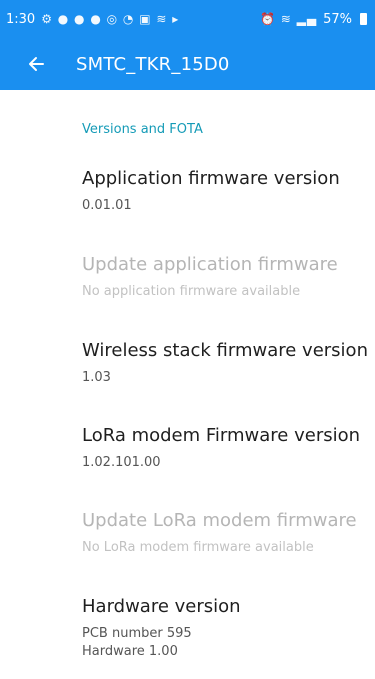 The height and width of the screenshot is (679, 375). I want to click on pcb-number-line: PCB number 595, so click(137, 633).